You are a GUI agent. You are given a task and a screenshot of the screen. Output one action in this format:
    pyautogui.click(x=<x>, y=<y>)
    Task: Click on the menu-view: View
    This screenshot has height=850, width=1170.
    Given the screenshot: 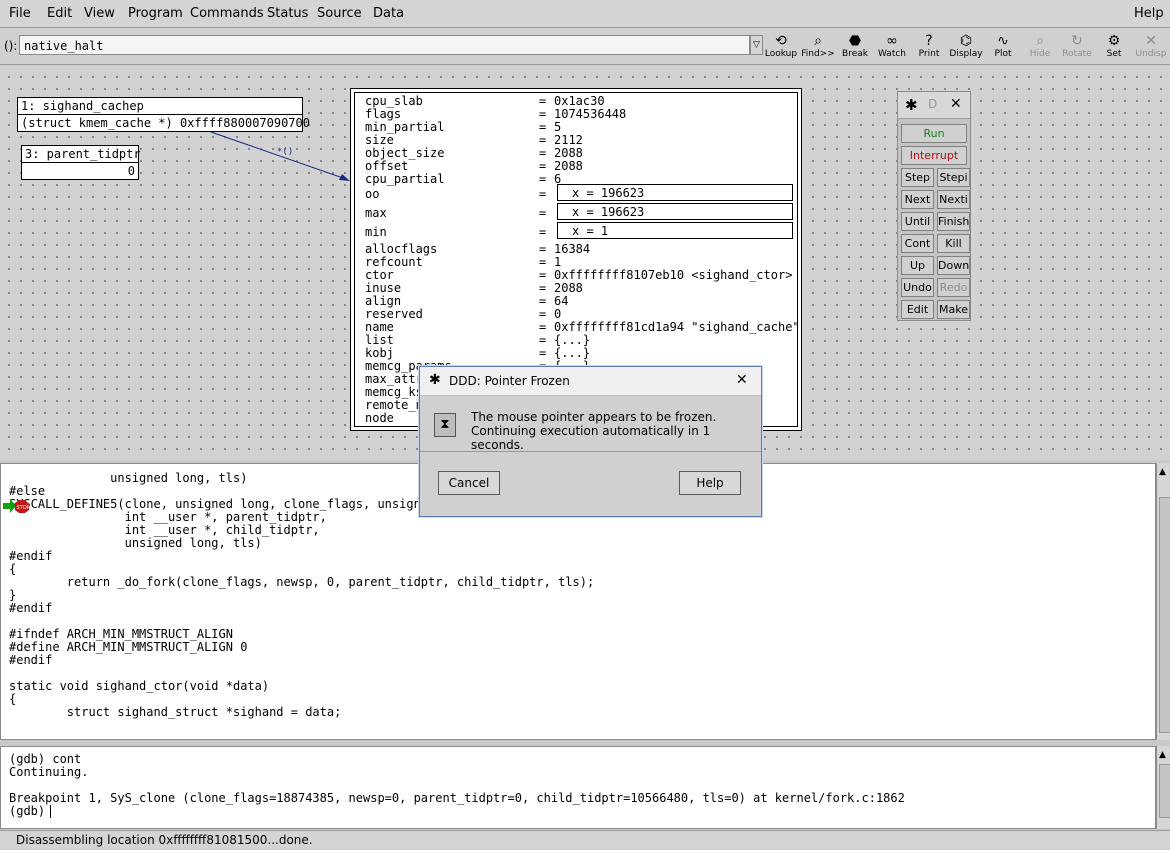 What is the action you would take?
    pyautogui.click(x=99, y=13)
    